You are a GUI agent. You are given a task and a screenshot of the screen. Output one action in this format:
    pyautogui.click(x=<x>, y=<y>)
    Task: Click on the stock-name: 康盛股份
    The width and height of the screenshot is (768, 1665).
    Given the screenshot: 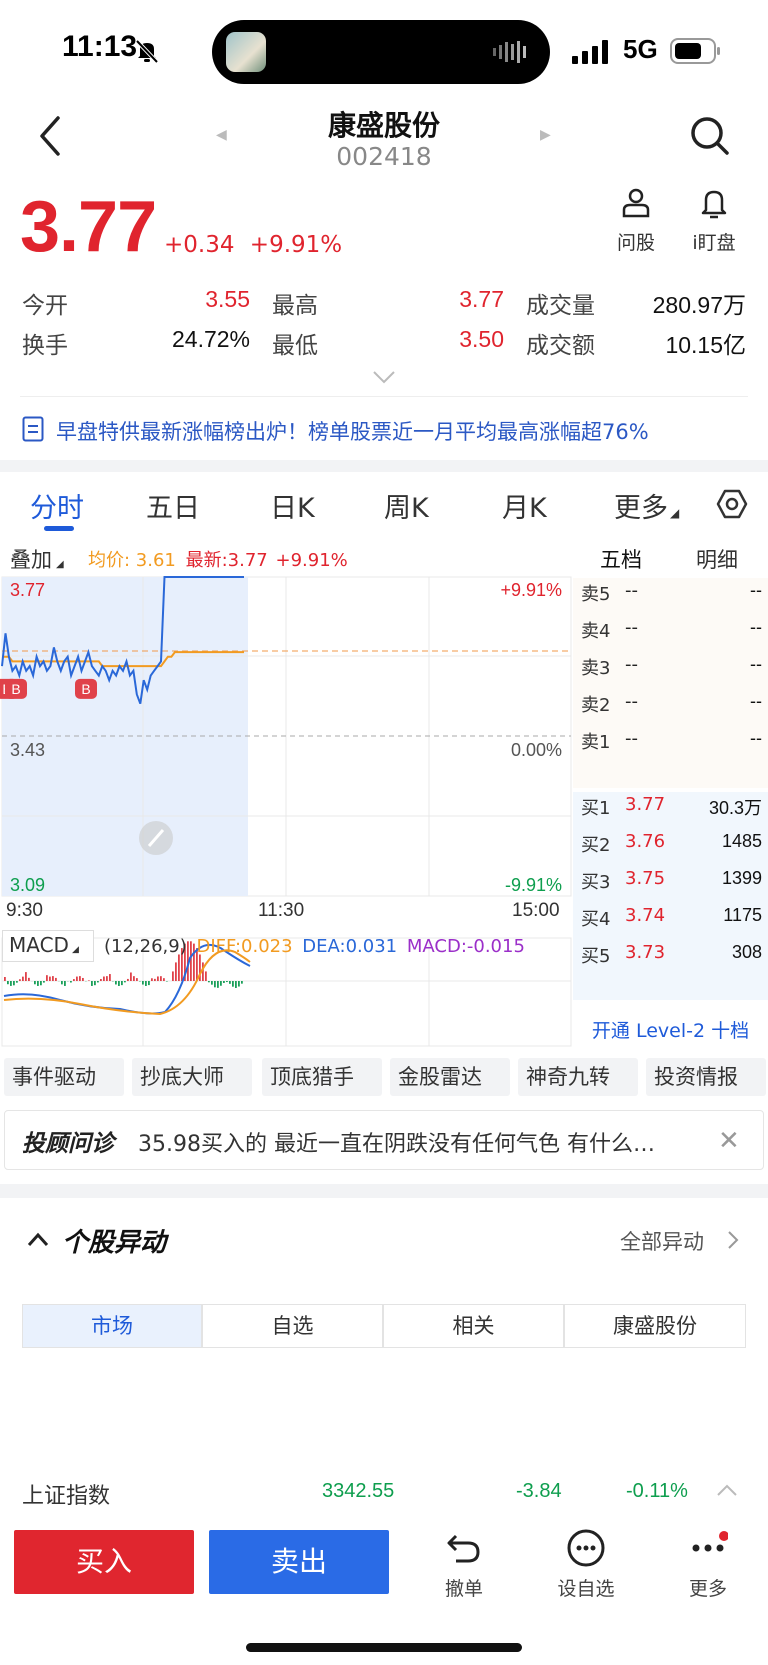 What is the action you would take?
    pyautogui.click(x=383, y=125)
    